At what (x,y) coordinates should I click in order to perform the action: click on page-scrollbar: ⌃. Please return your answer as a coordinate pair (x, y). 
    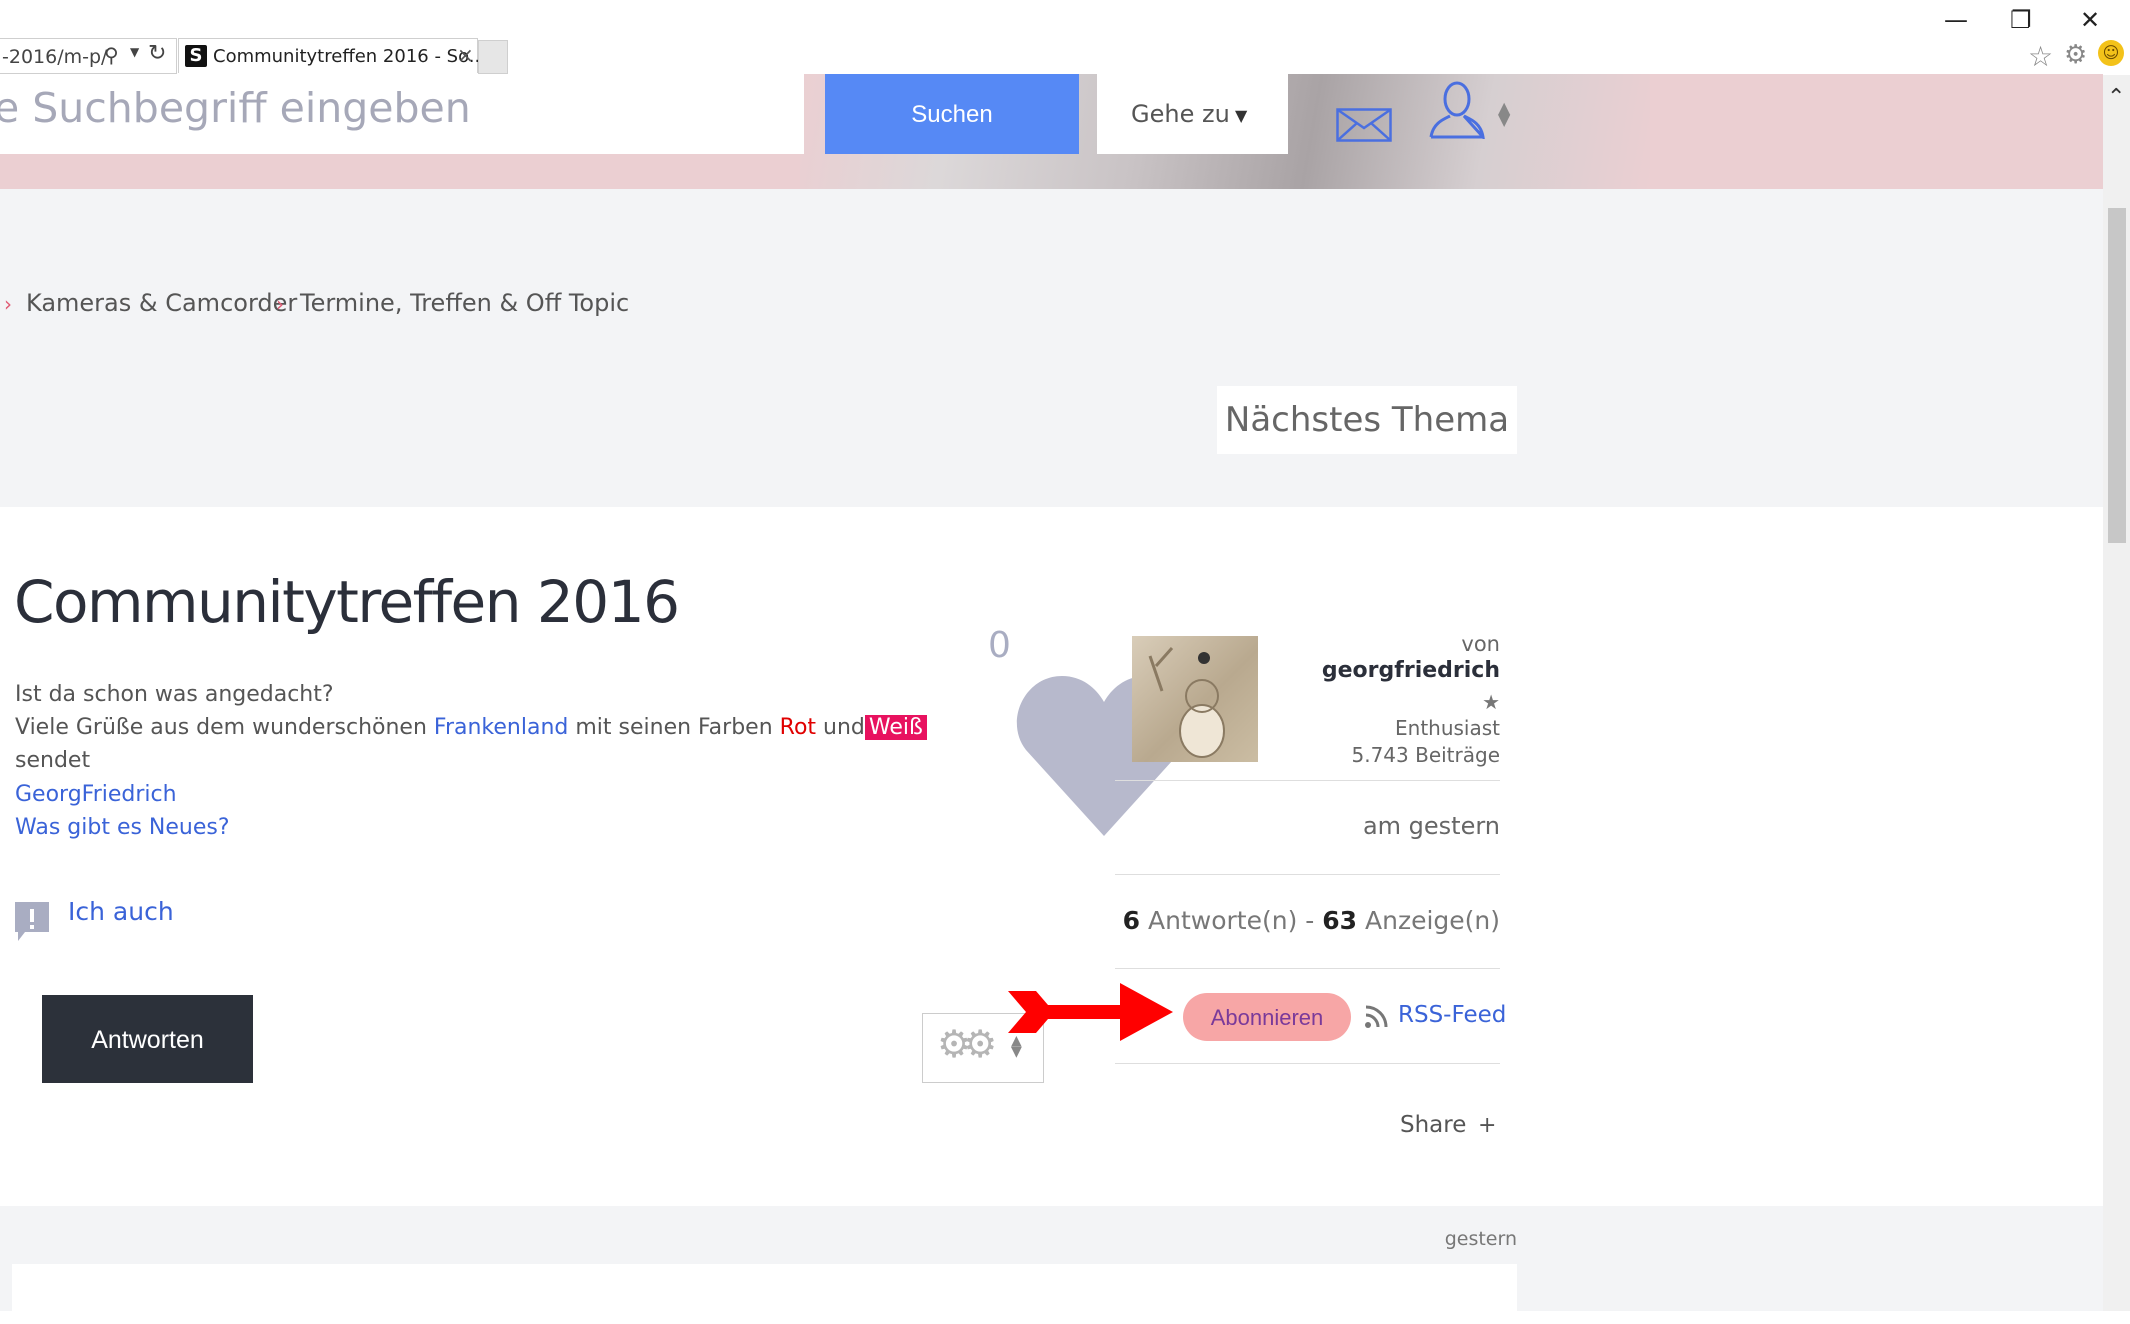
    Looking at the image, I should click on (2116, 693).